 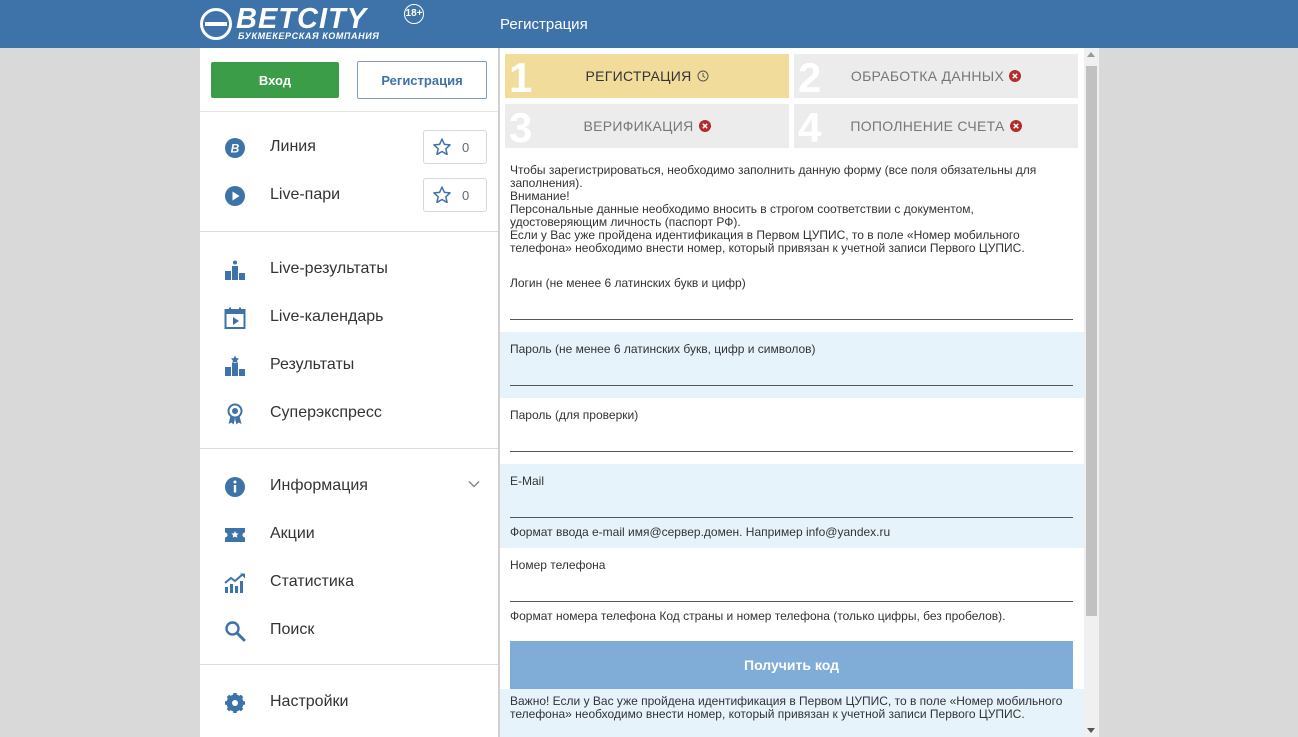 What do you see at coordinates (235, 487) in the screenshot?
I see `info-icon` at bounding box center [235, 487].